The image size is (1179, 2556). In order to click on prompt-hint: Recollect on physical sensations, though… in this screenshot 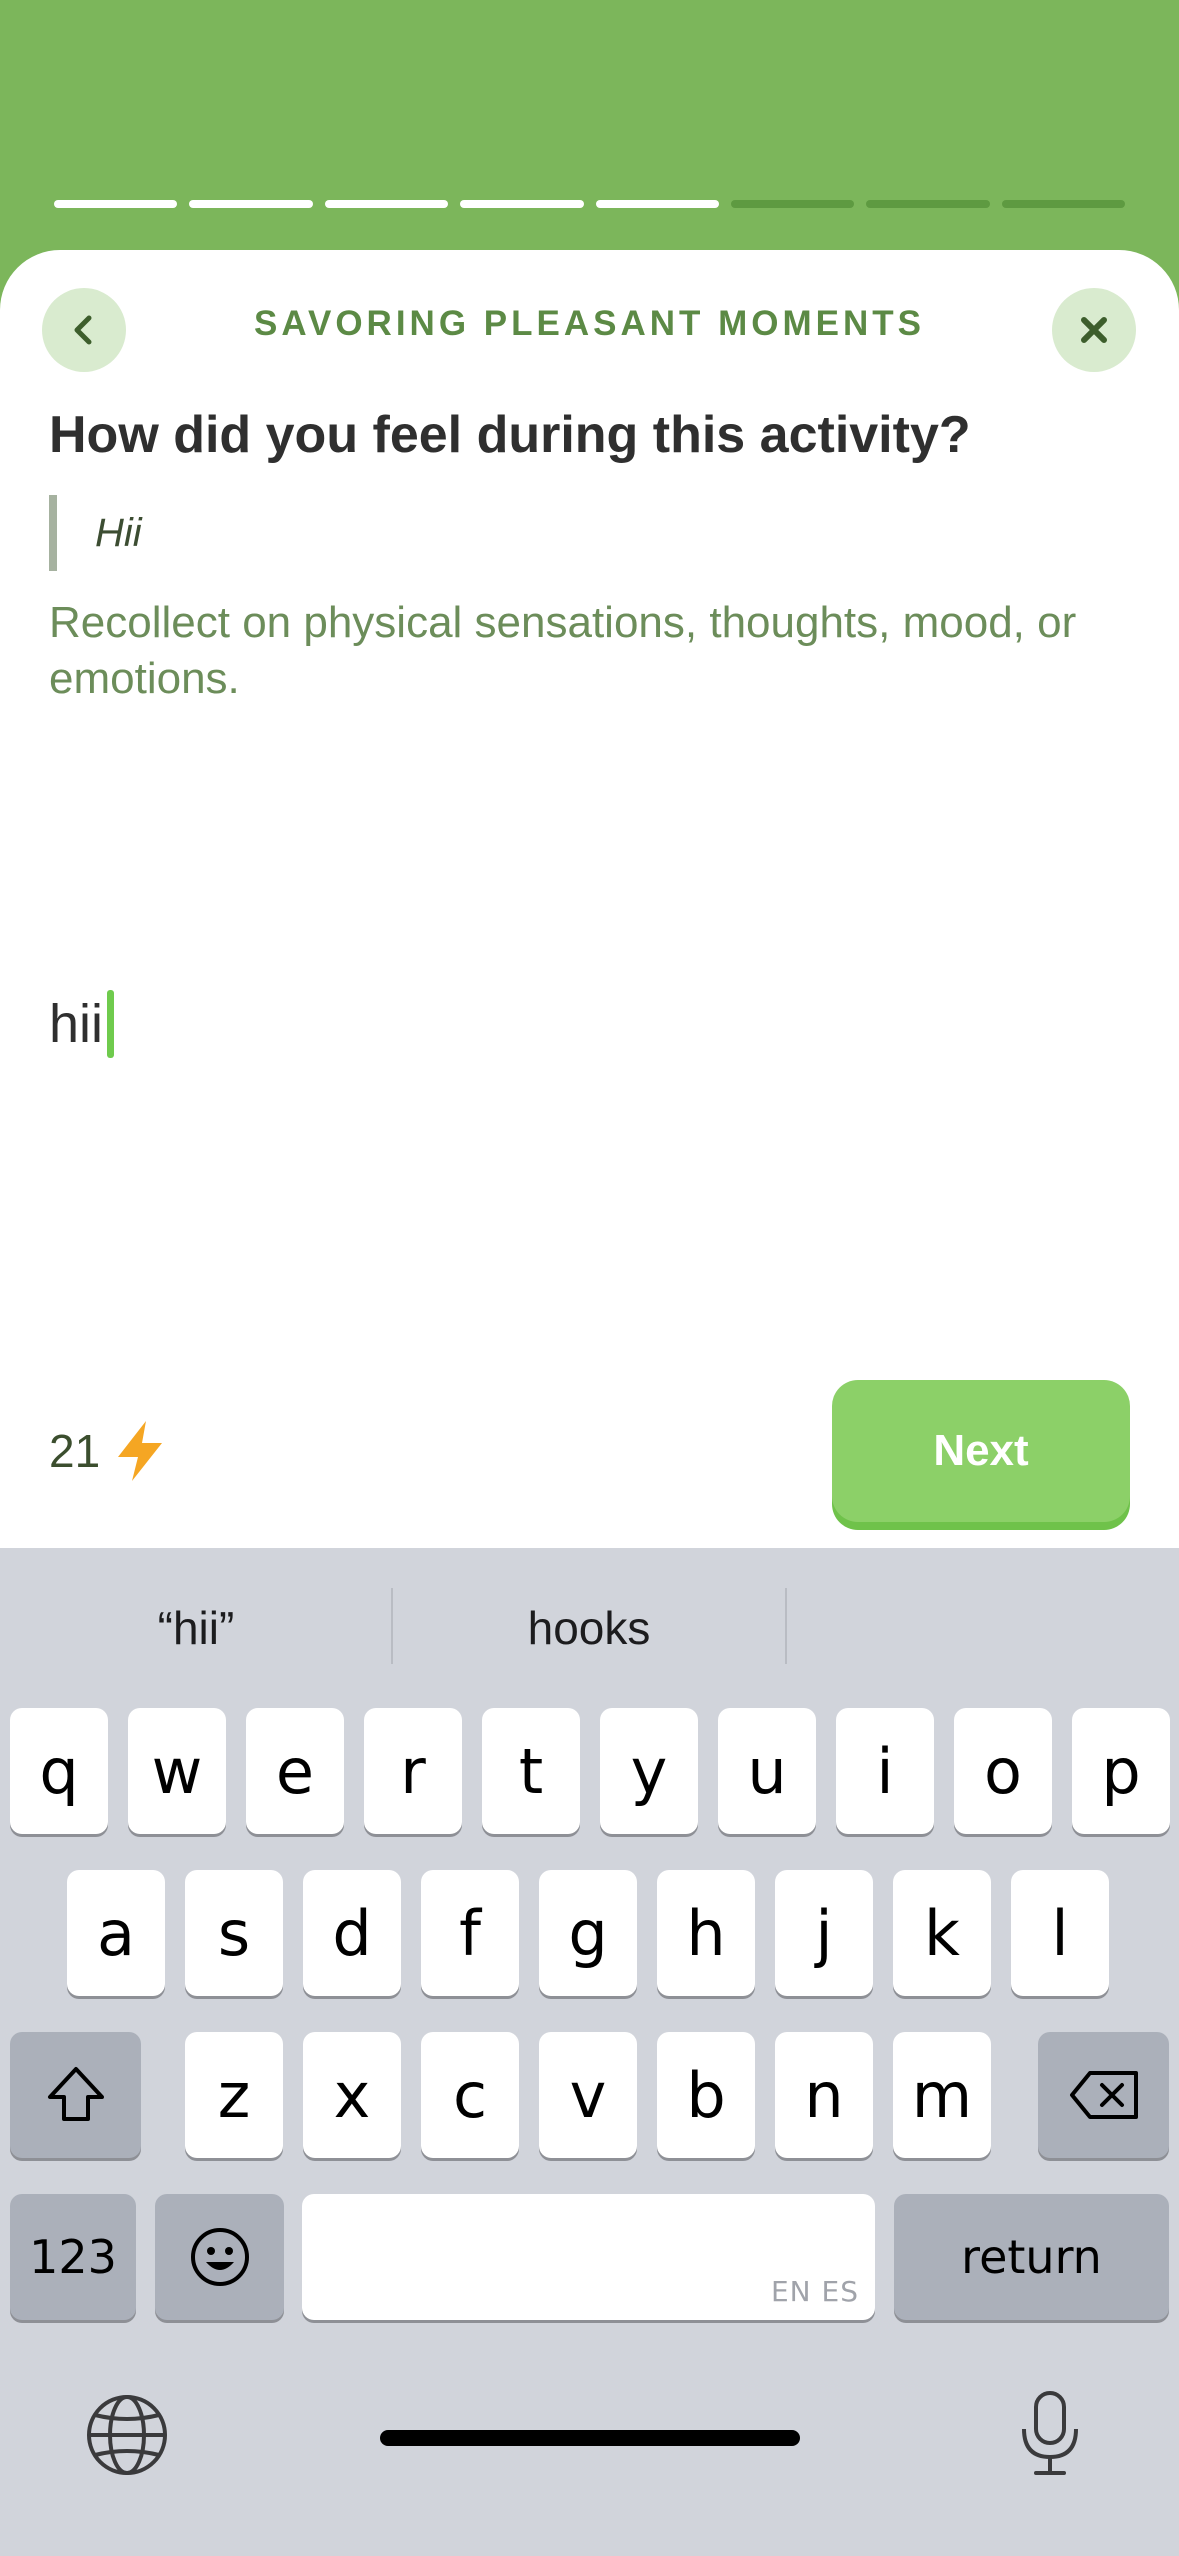, I will do `click(563, 650)`.